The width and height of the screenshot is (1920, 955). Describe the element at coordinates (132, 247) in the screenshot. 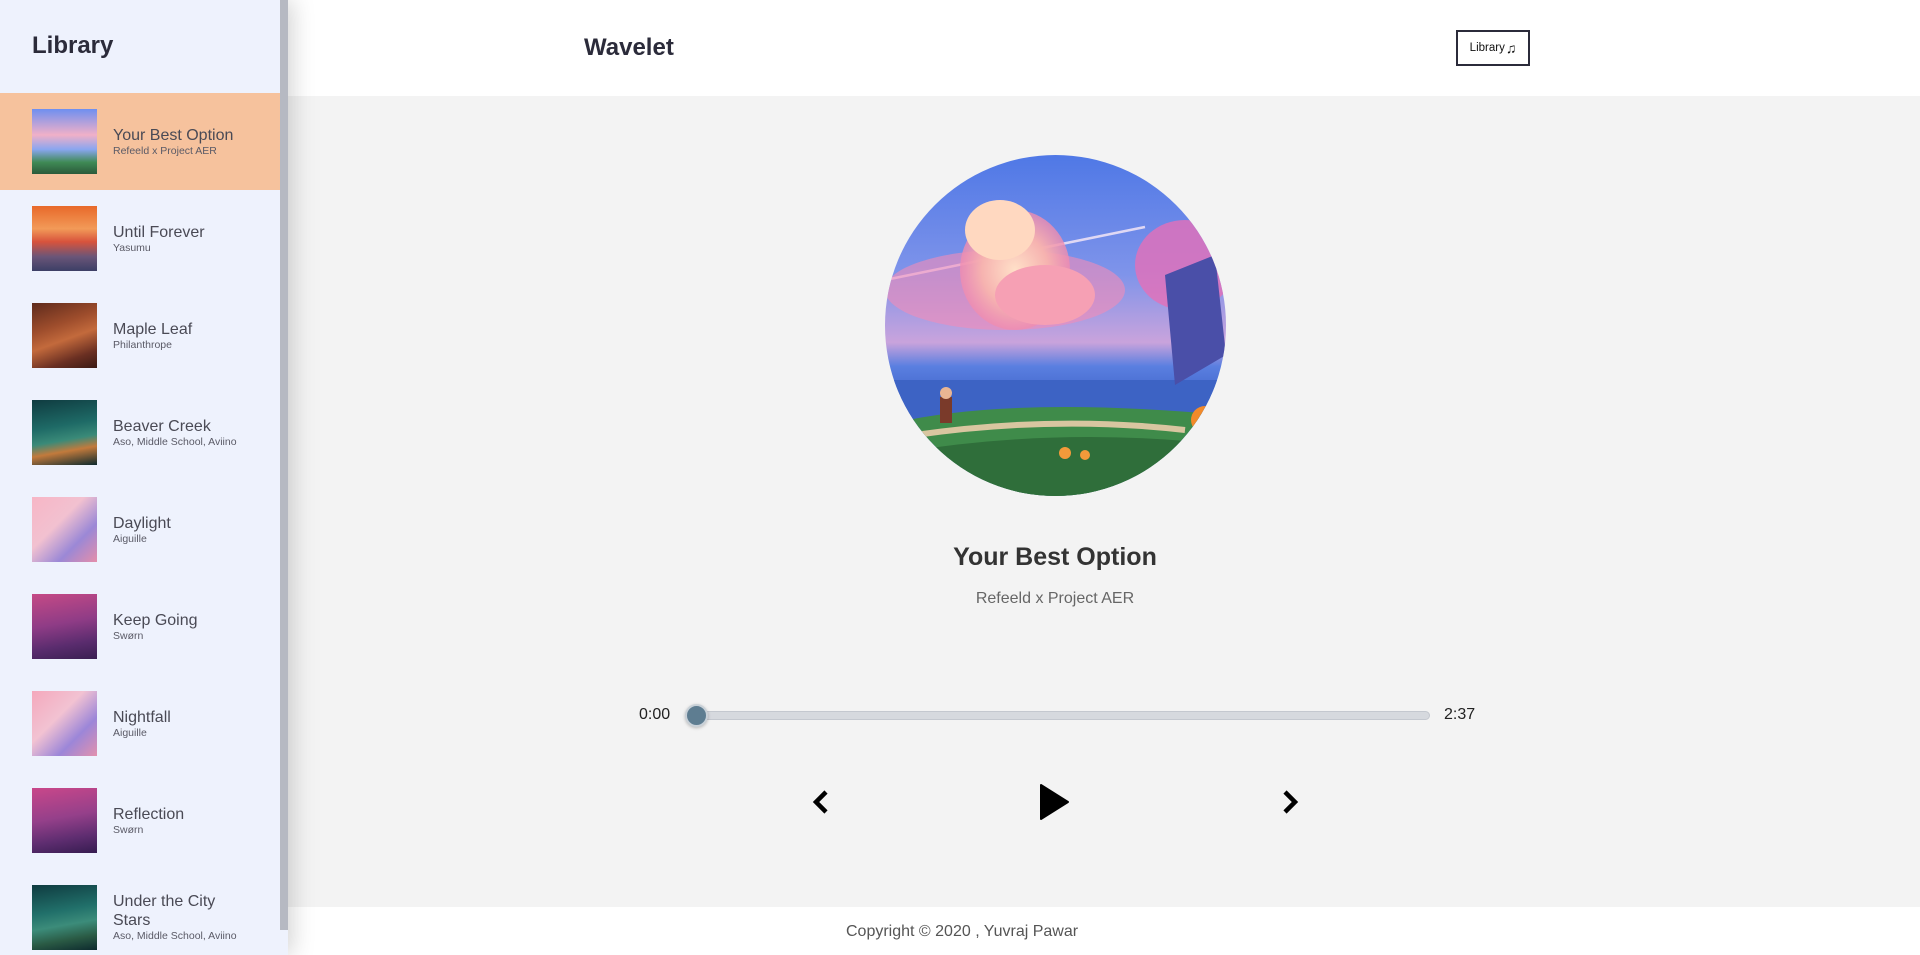

I see `song-artist: Yasumu` at that location.